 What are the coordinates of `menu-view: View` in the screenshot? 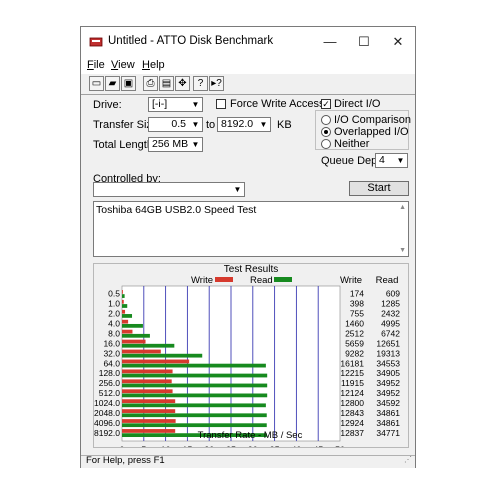 It's located at (123, 65).